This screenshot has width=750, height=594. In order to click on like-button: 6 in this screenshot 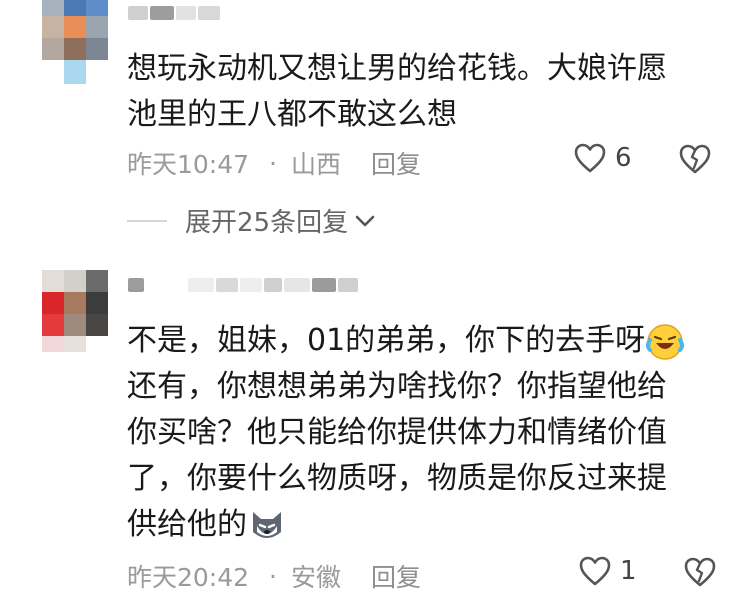, I will do `click(602, 158)`.